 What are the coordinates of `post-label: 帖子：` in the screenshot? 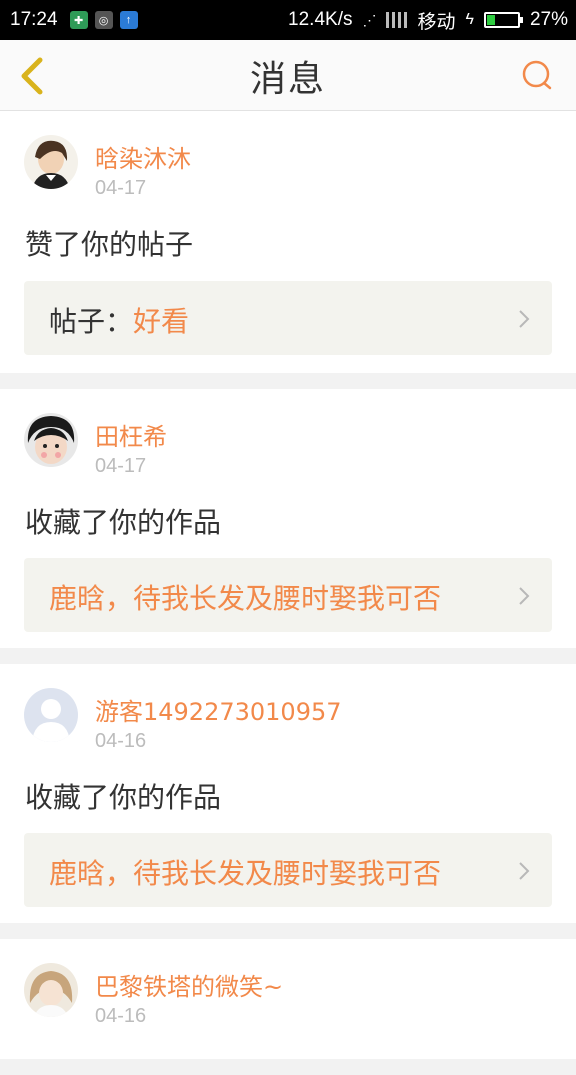 It's located at (91, 321).